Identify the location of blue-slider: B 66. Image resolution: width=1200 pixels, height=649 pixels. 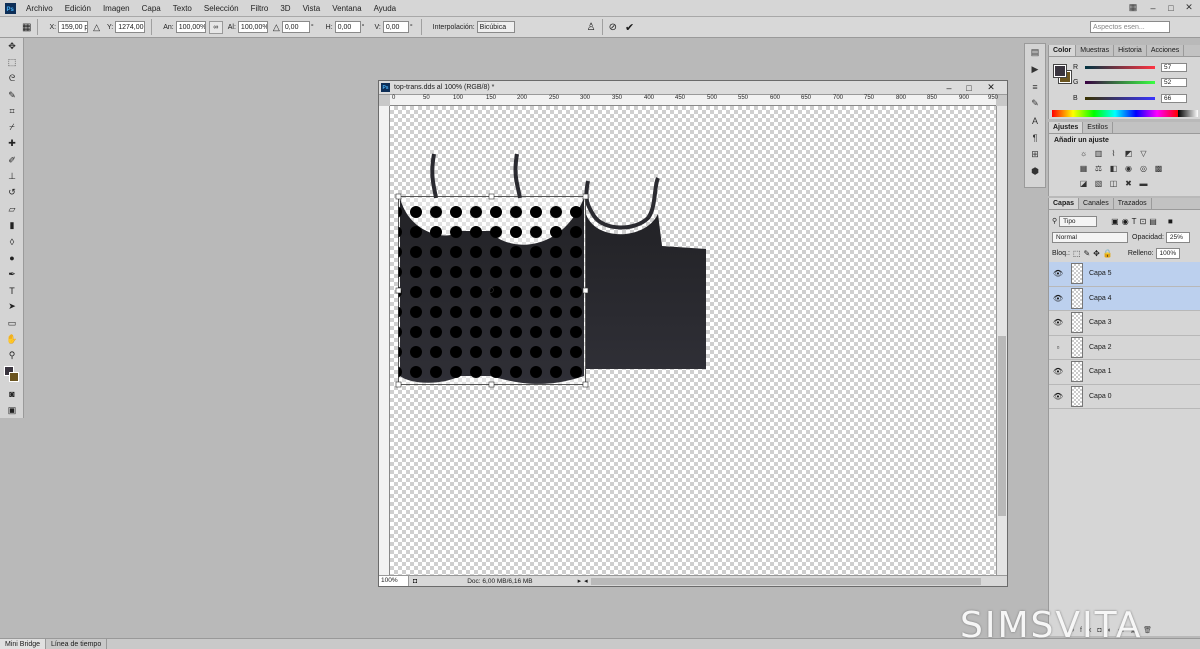
(1133, 98).